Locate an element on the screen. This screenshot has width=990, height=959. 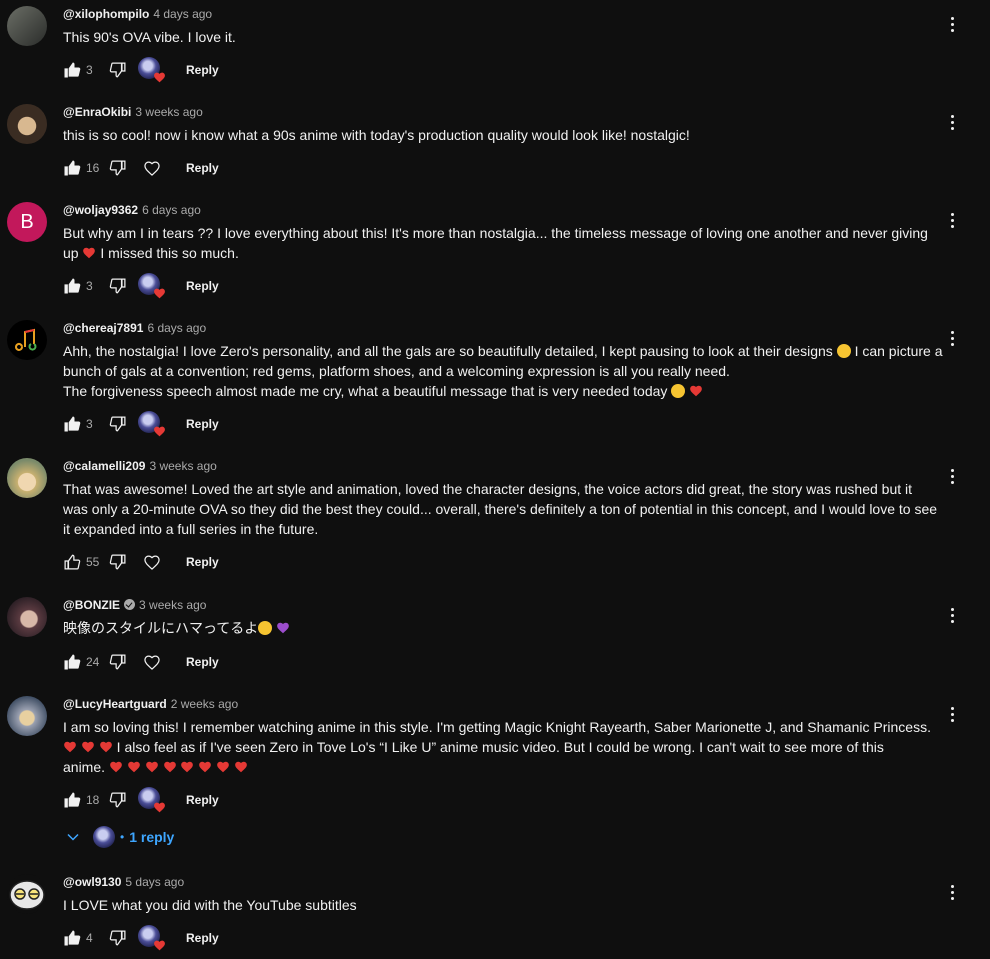
comment-author: @EnraOkibi is located at coordinates (97, 112).